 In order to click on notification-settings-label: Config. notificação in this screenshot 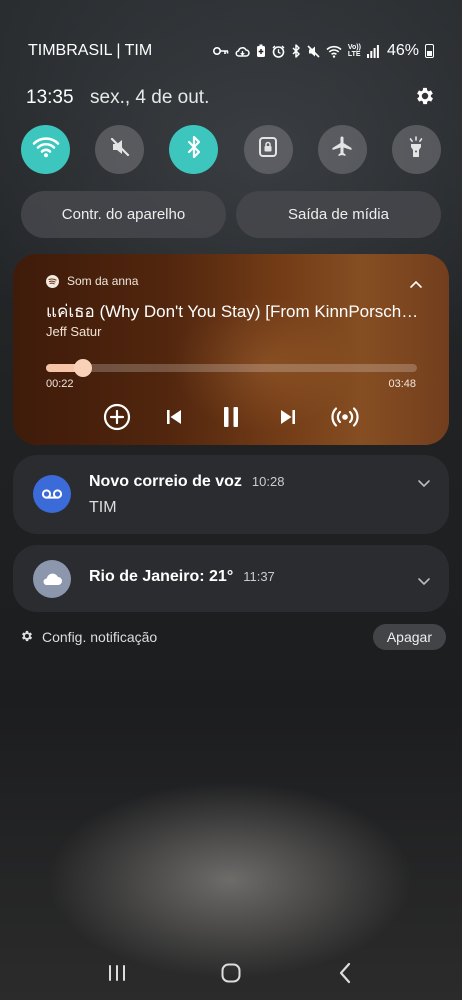, I will do `click(100, 637)`.